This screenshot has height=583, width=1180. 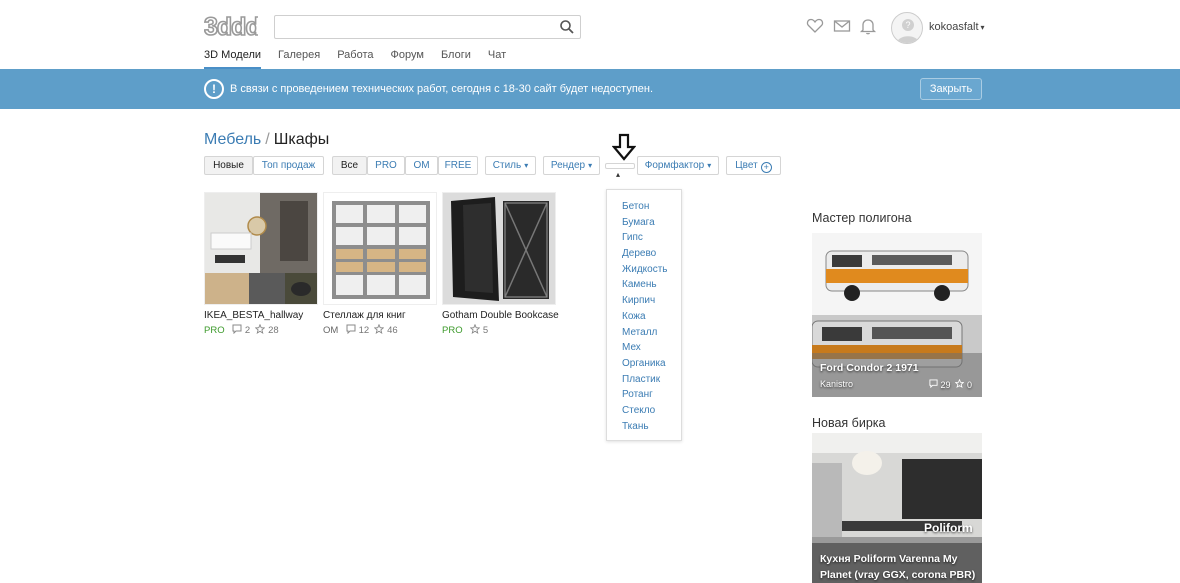 I want to click on material-option: Ротанг, so click(x=651, y=395).